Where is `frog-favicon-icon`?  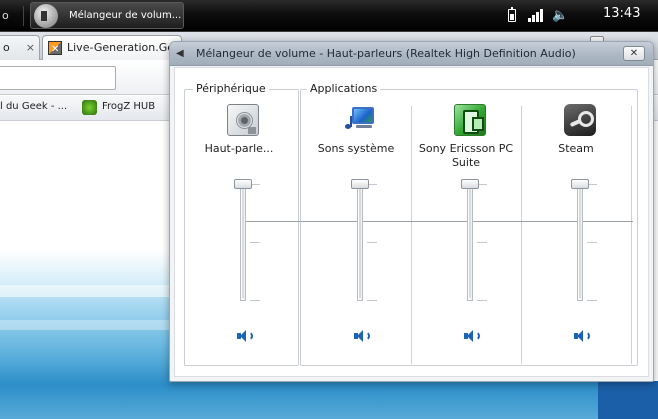 frog-favicon-icon is located at coordinates (89, 107).